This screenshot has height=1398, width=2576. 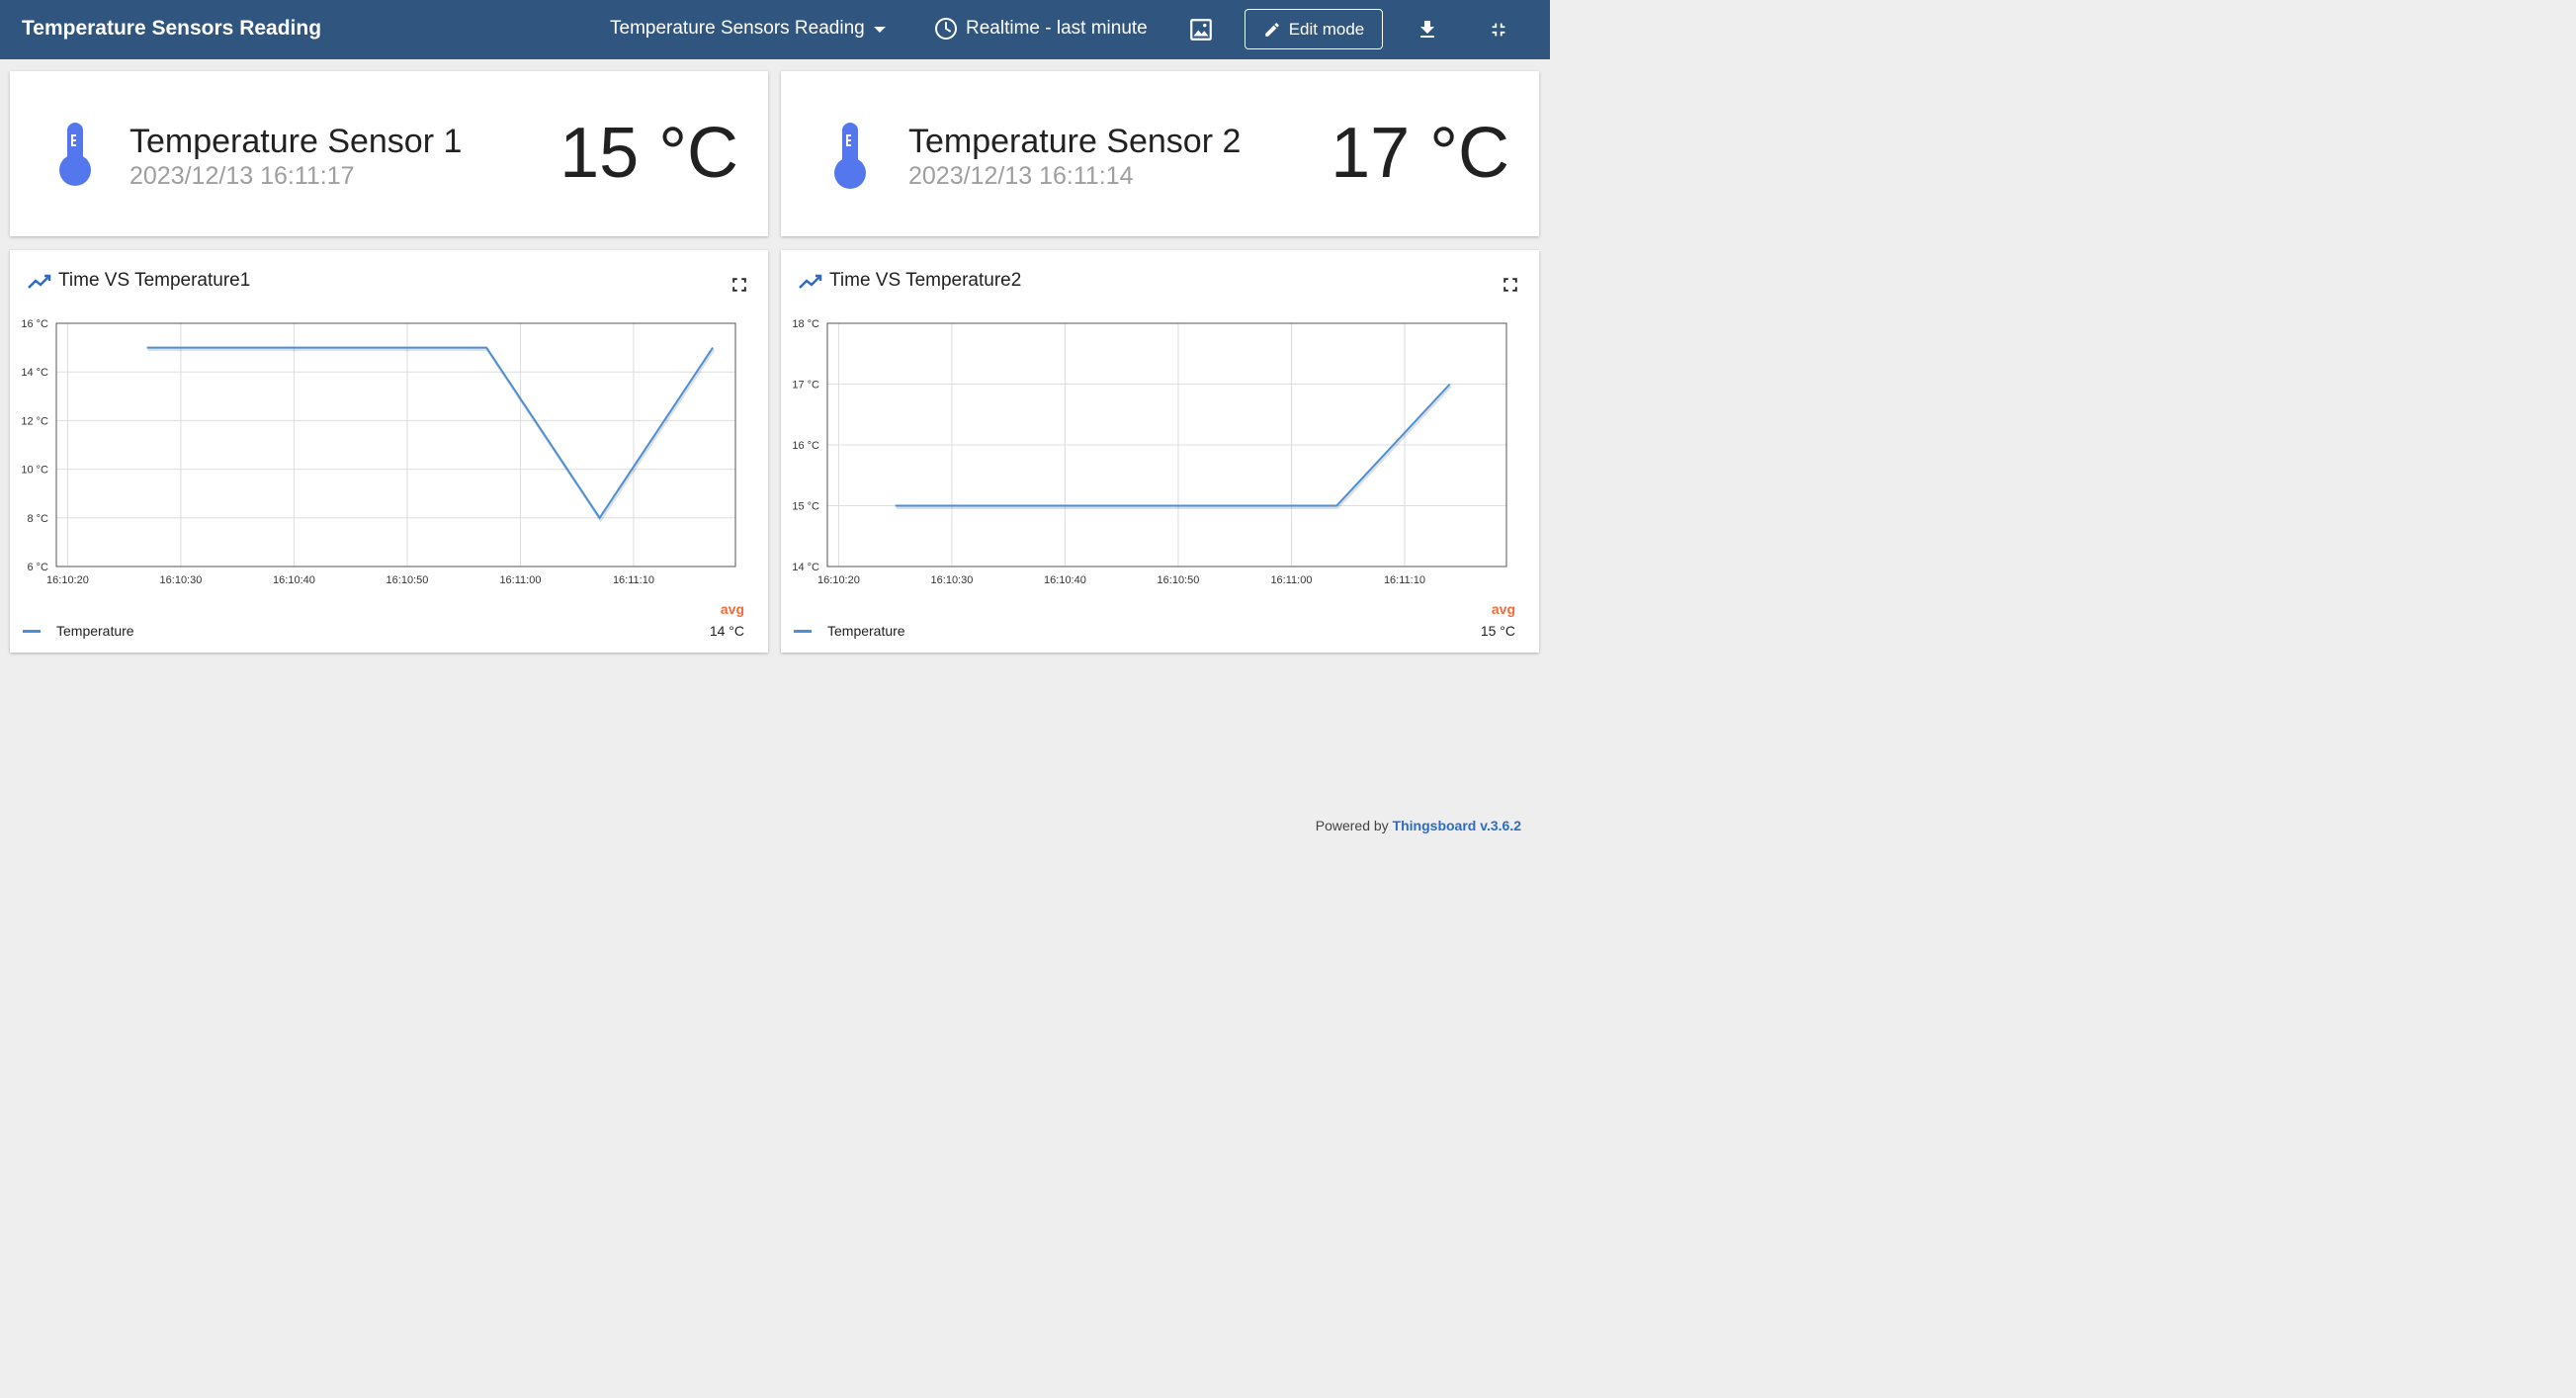 What do you see at coordinates (1021, 176) in the screenshot?
I see `sensor-timestamp: 2023/12/13 16:11:14` at bounding box center [1021, 176].